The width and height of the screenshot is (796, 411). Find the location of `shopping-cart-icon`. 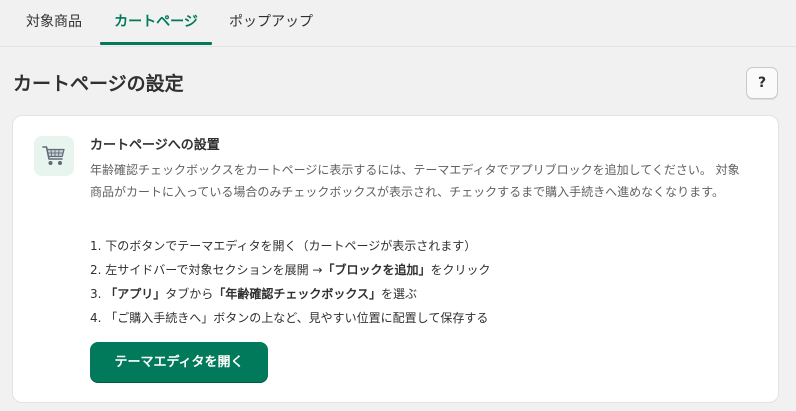

shopping-cart-icon is located at coordinates (54, 156).